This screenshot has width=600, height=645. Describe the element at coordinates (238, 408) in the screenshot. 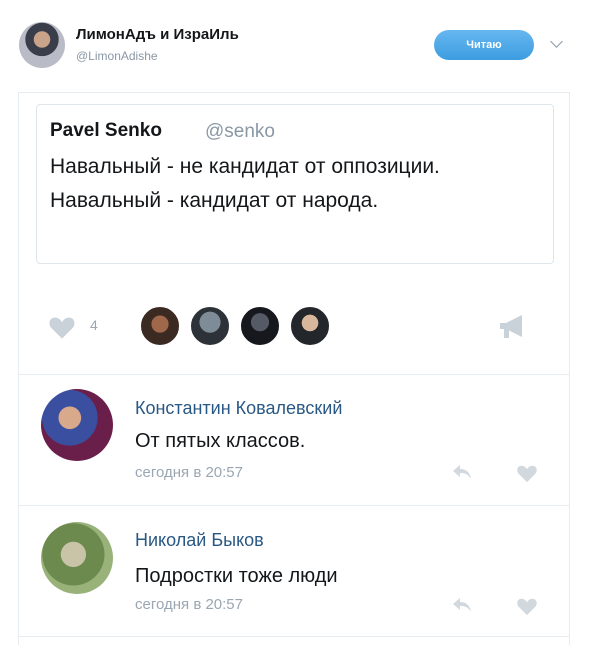

I see `comment-author: Константин Ковалевский` at that location.